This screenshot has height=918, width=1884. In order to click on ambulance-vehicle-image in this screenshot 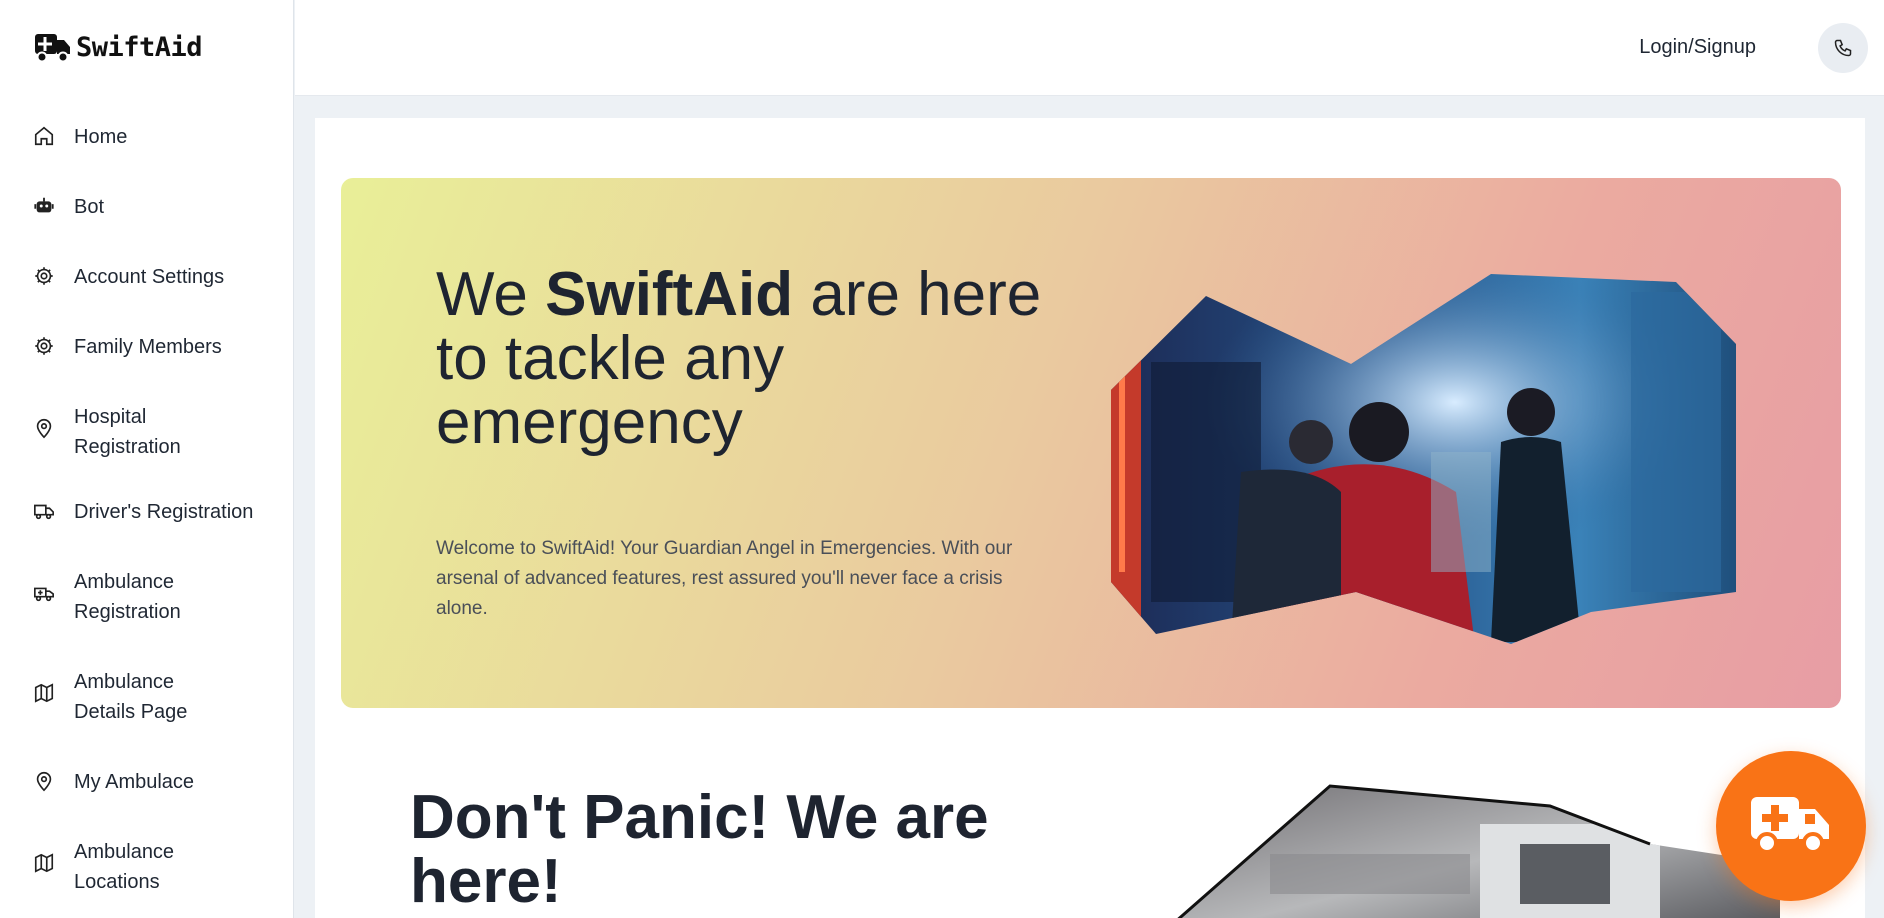, I will do `click(1465, 851)`.